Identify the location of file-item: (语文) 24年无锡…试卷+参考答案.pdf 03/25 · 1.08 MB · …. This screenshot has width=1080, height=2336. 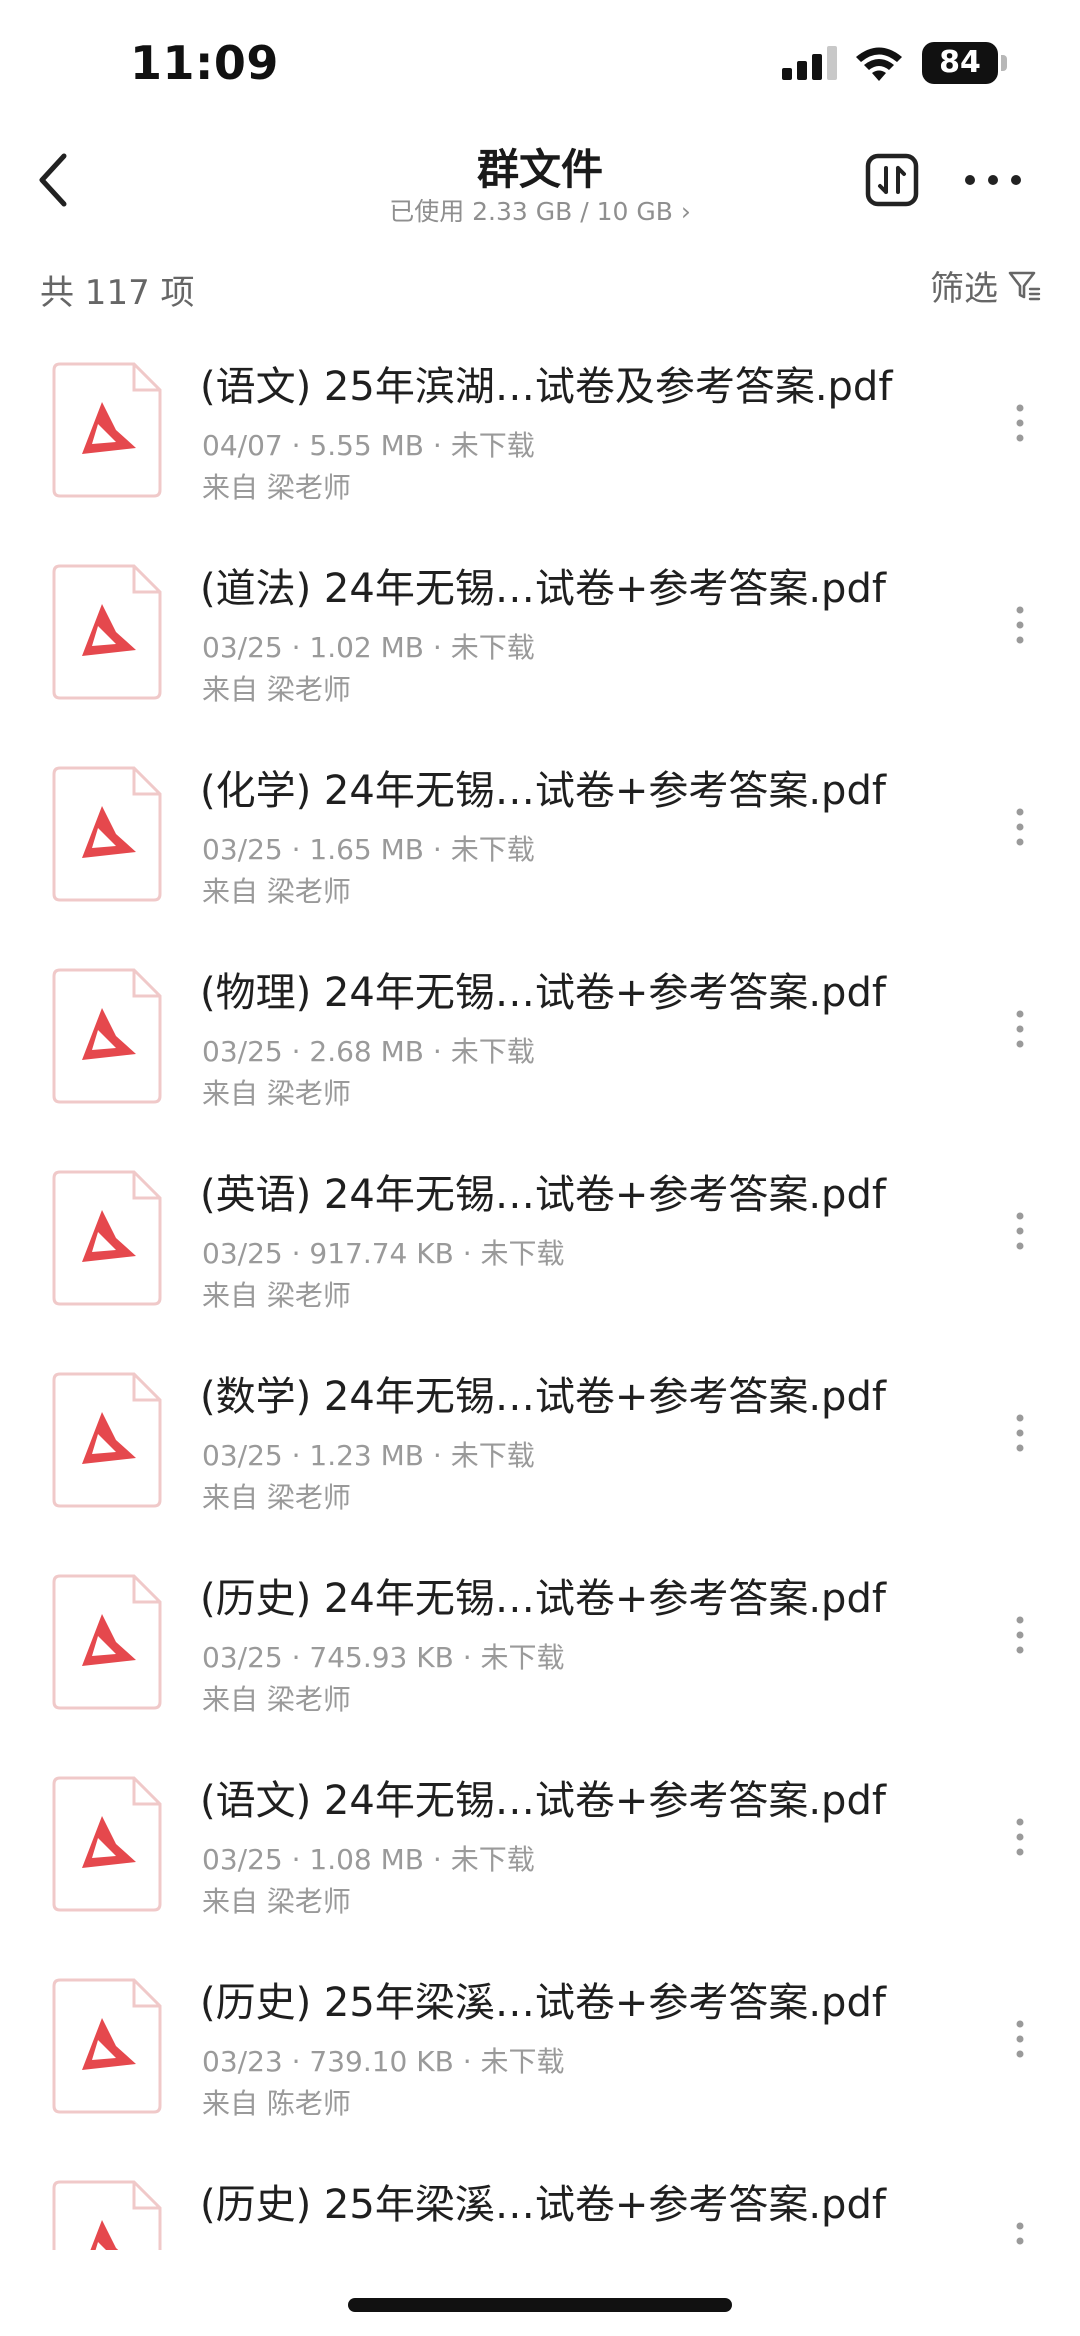
(540, 1853).